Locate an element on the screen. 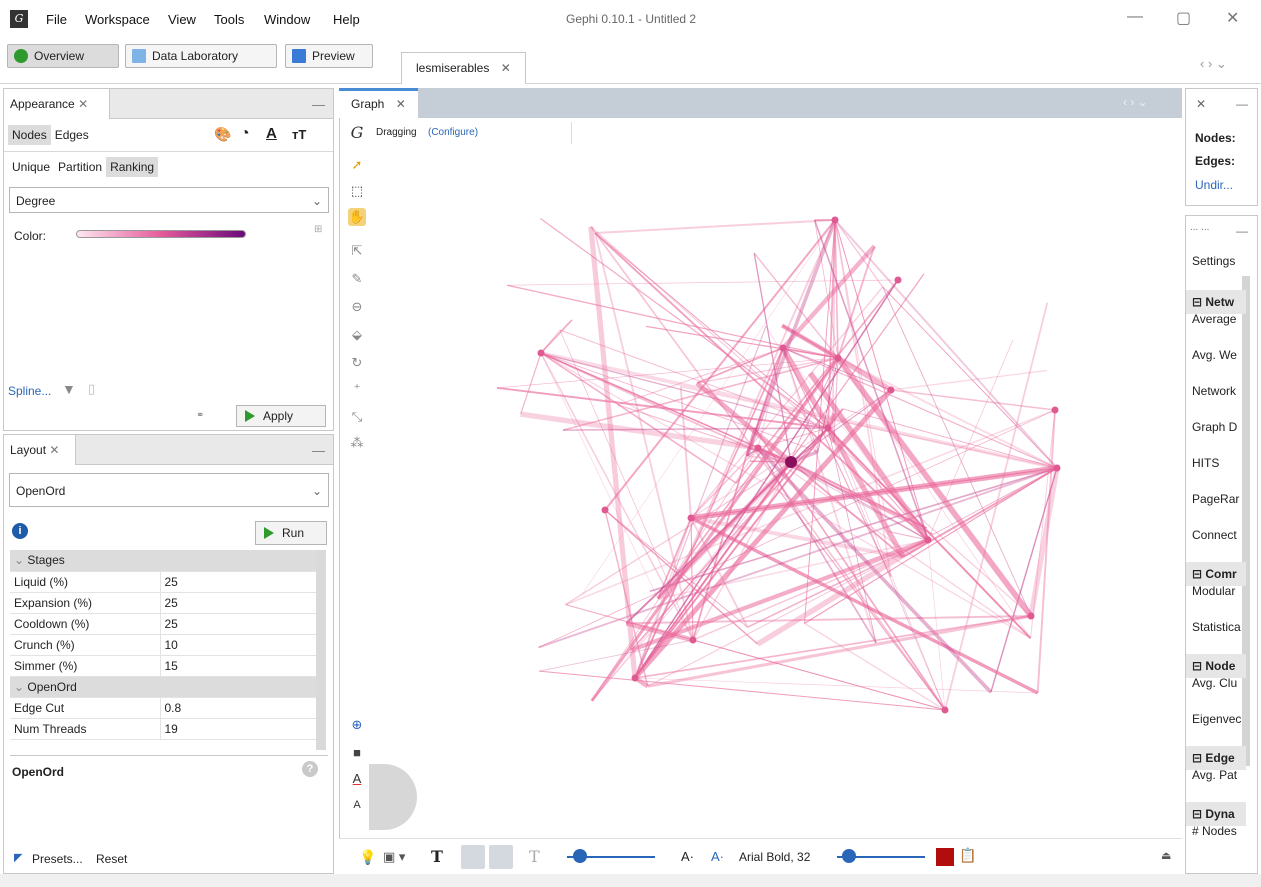  property-row: Liquid (%) 25 is located at coordinates (163, 582).